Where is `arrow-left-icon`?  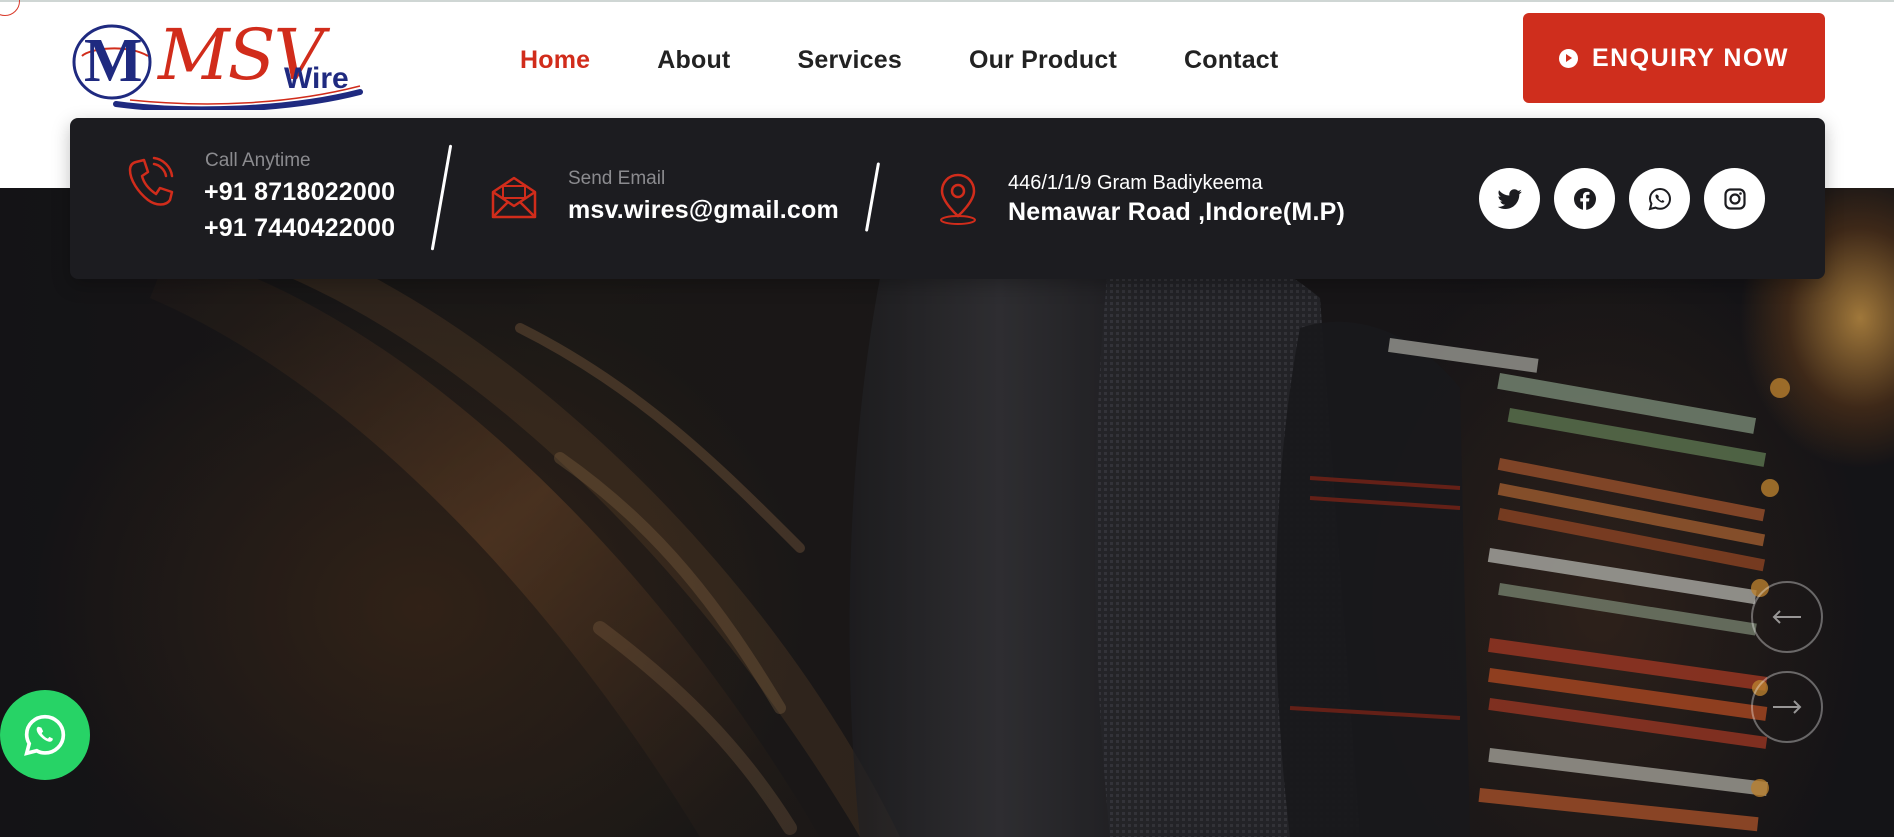 arrow-left-icon is located at coordinates (1786, 617).